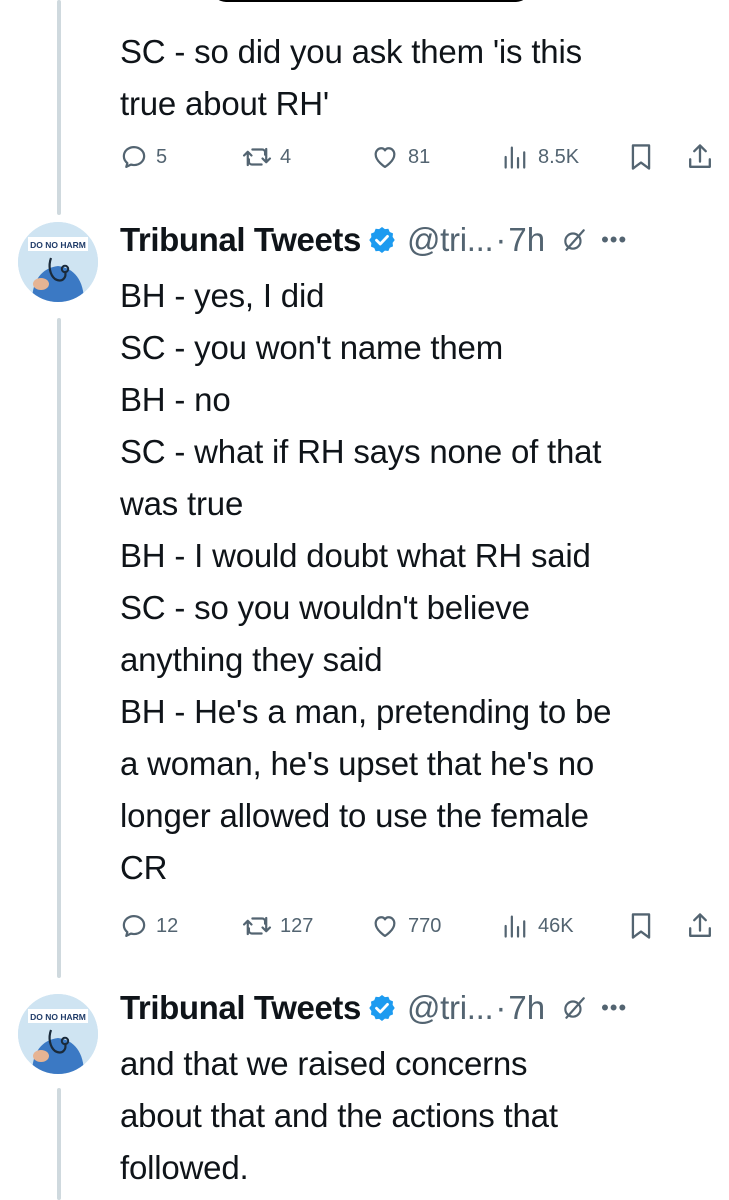  What do you see at coordinates (167, 925) in the screenshot?
I see `reply-count: 12` at bounding box center [167, 925].